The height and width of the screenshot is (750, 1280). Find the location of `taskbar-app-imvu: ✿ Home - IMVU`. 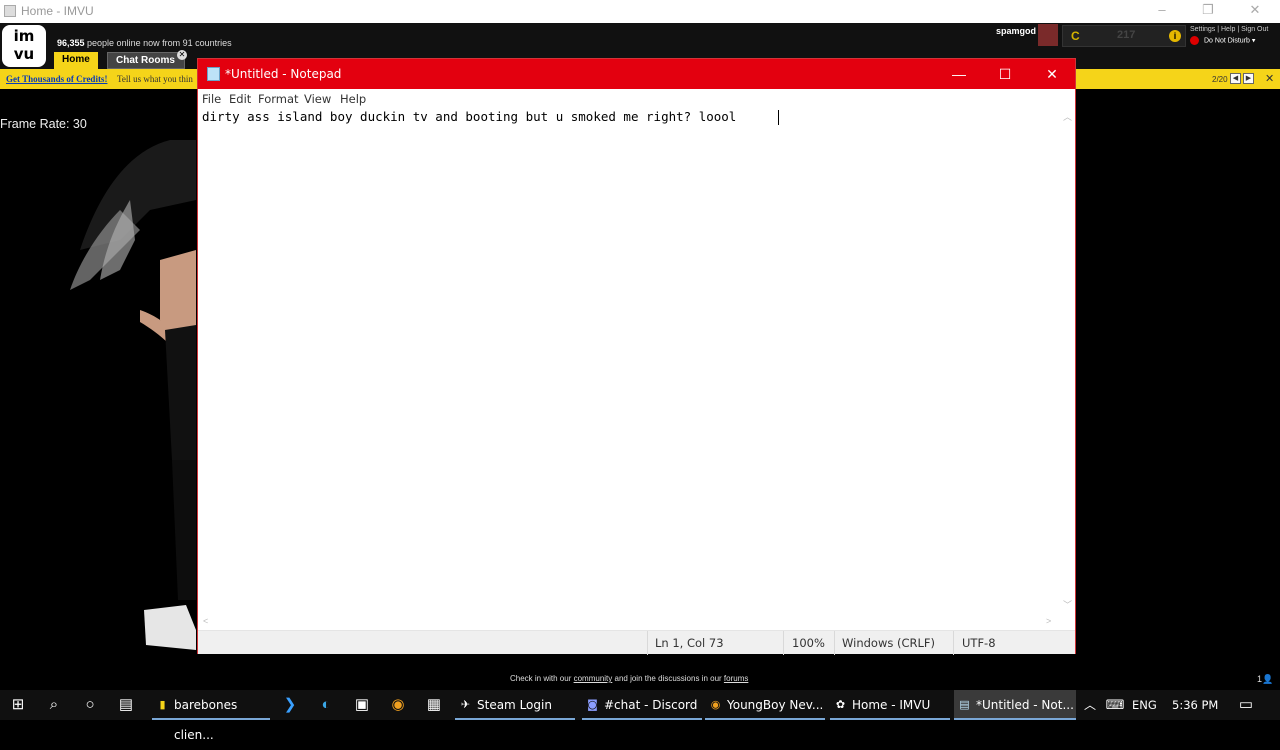

taskbar-app-imvu: ✿ Home - IMVU is located at coordinates (890, 705).